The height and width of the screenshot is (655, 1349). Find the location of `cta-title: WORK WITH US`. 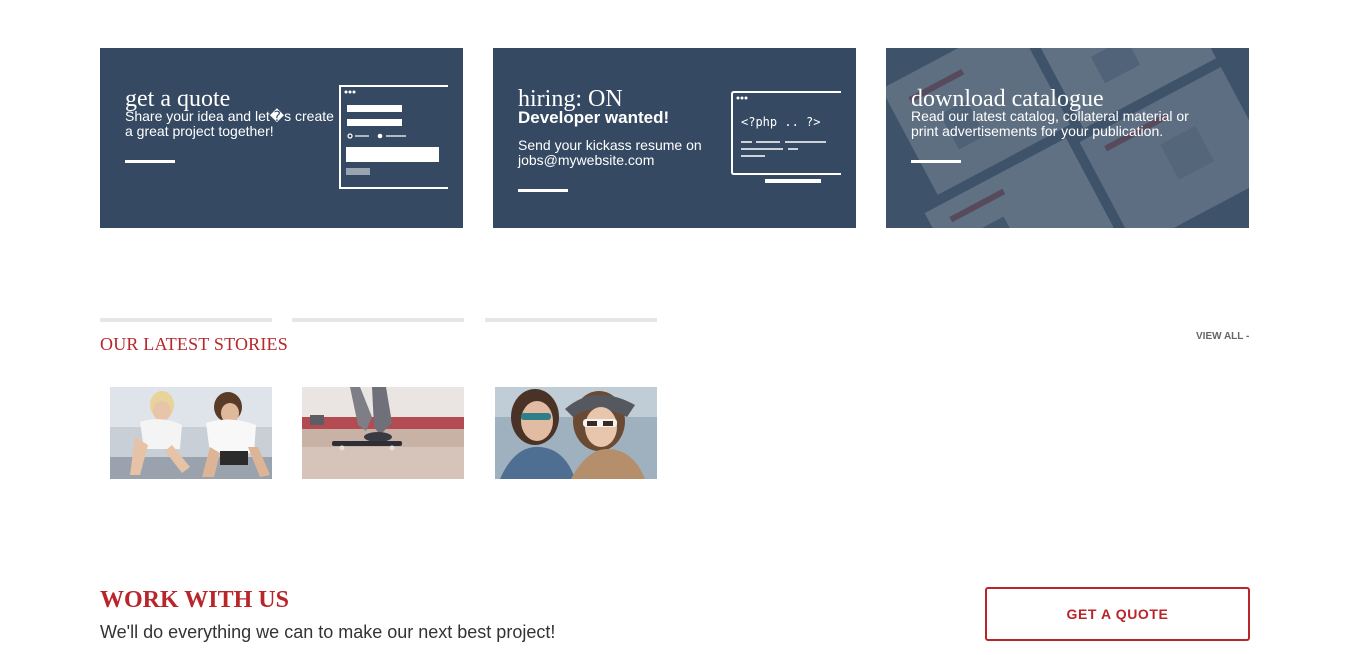

cta-title: WORK WITH US is located at coordinates (194, 600).